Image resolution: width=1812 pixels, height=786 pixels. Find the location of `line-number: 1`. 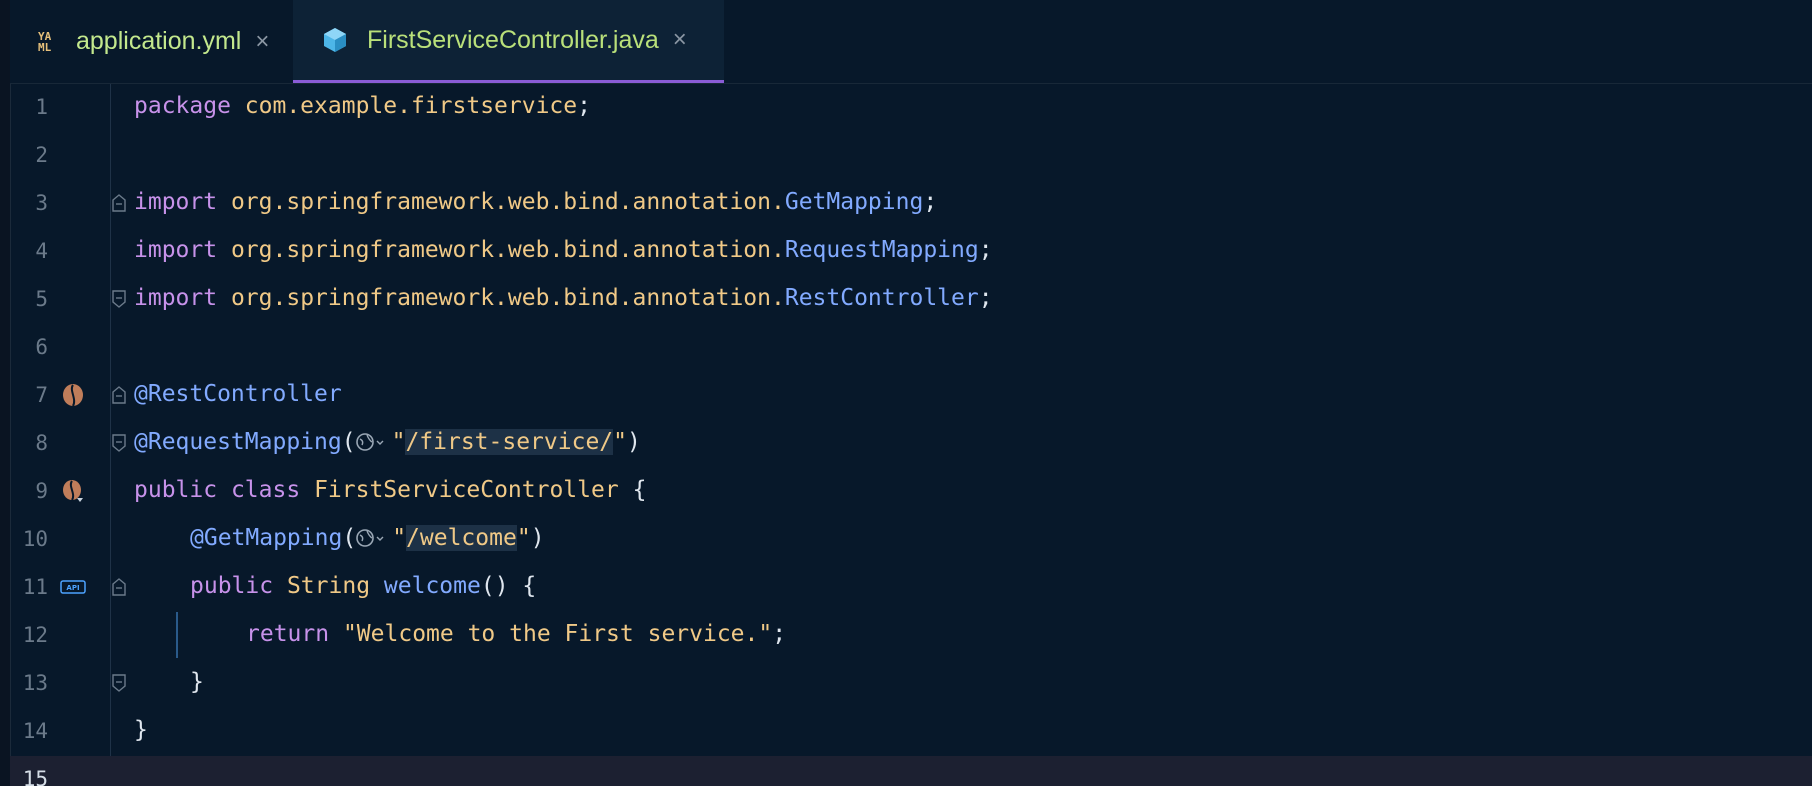

line-number: 1 is located at coordinates (41, 107).